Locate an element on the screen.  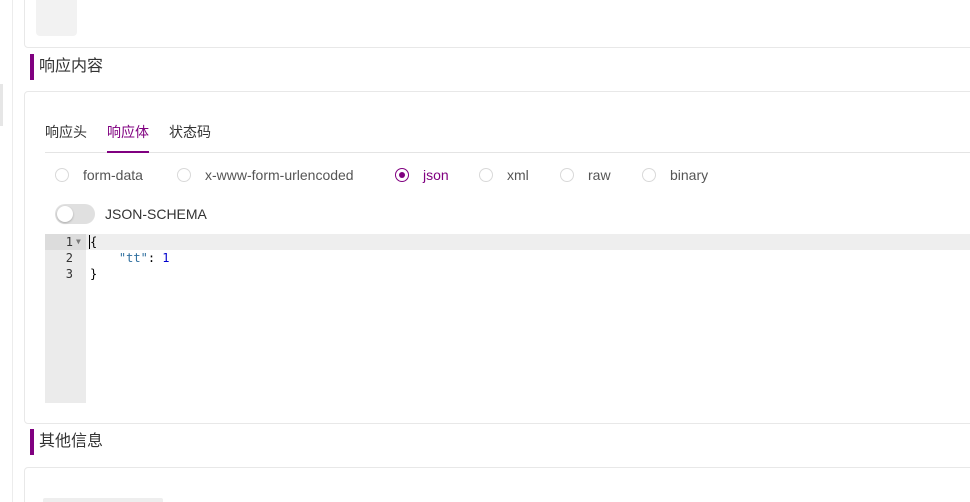
code-open-brace: { is located at coordinates (94, 242).